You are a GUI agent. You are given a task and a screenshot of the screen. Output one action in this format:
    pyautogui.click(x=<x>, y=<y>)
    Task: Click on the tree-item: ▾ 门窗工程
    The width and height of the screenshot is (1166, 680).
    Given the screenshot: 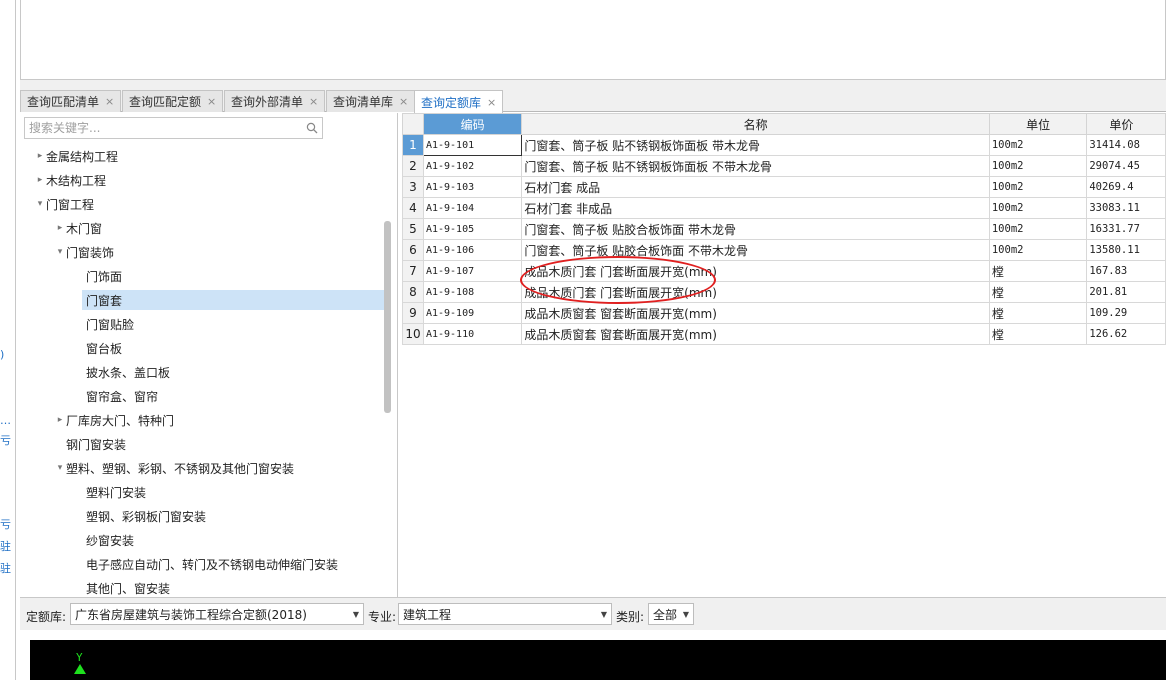 What is the action you would take?
    pyautogui.click(x=64, y=204)
    